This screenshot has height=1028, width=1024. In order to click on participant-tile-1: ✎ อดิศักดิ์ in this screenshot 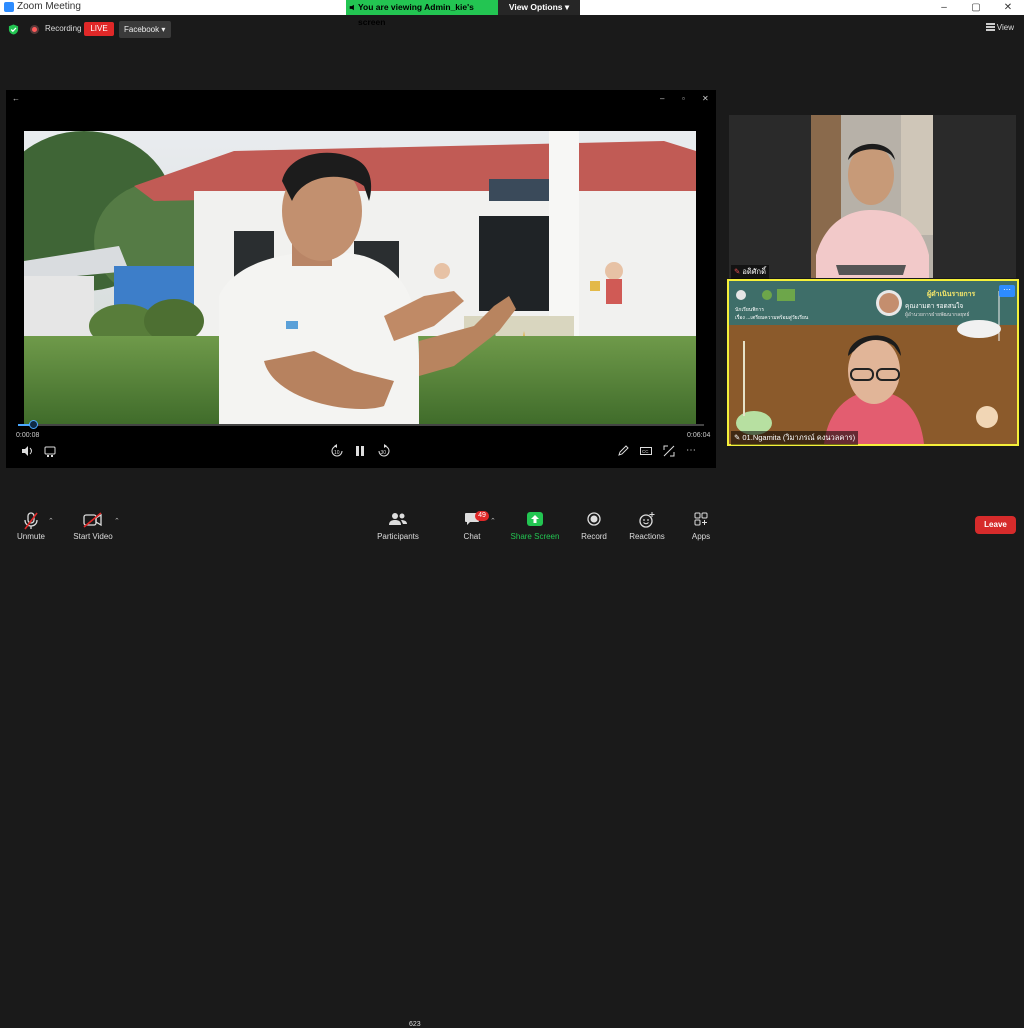, I will do `click(872, 197)`.